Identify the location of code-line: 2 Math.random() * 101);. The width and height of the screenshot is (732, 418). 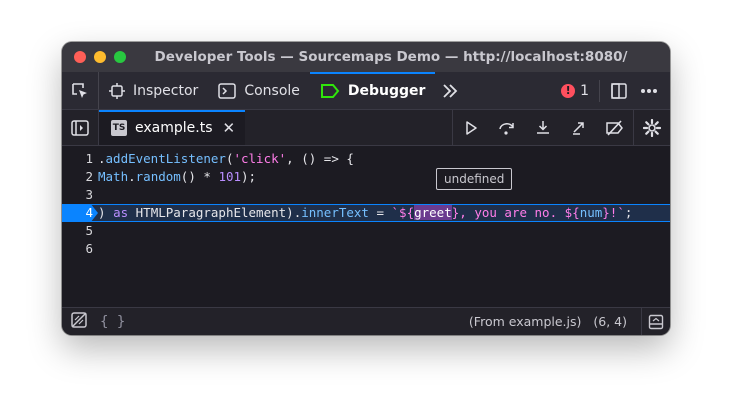
(366, 177).